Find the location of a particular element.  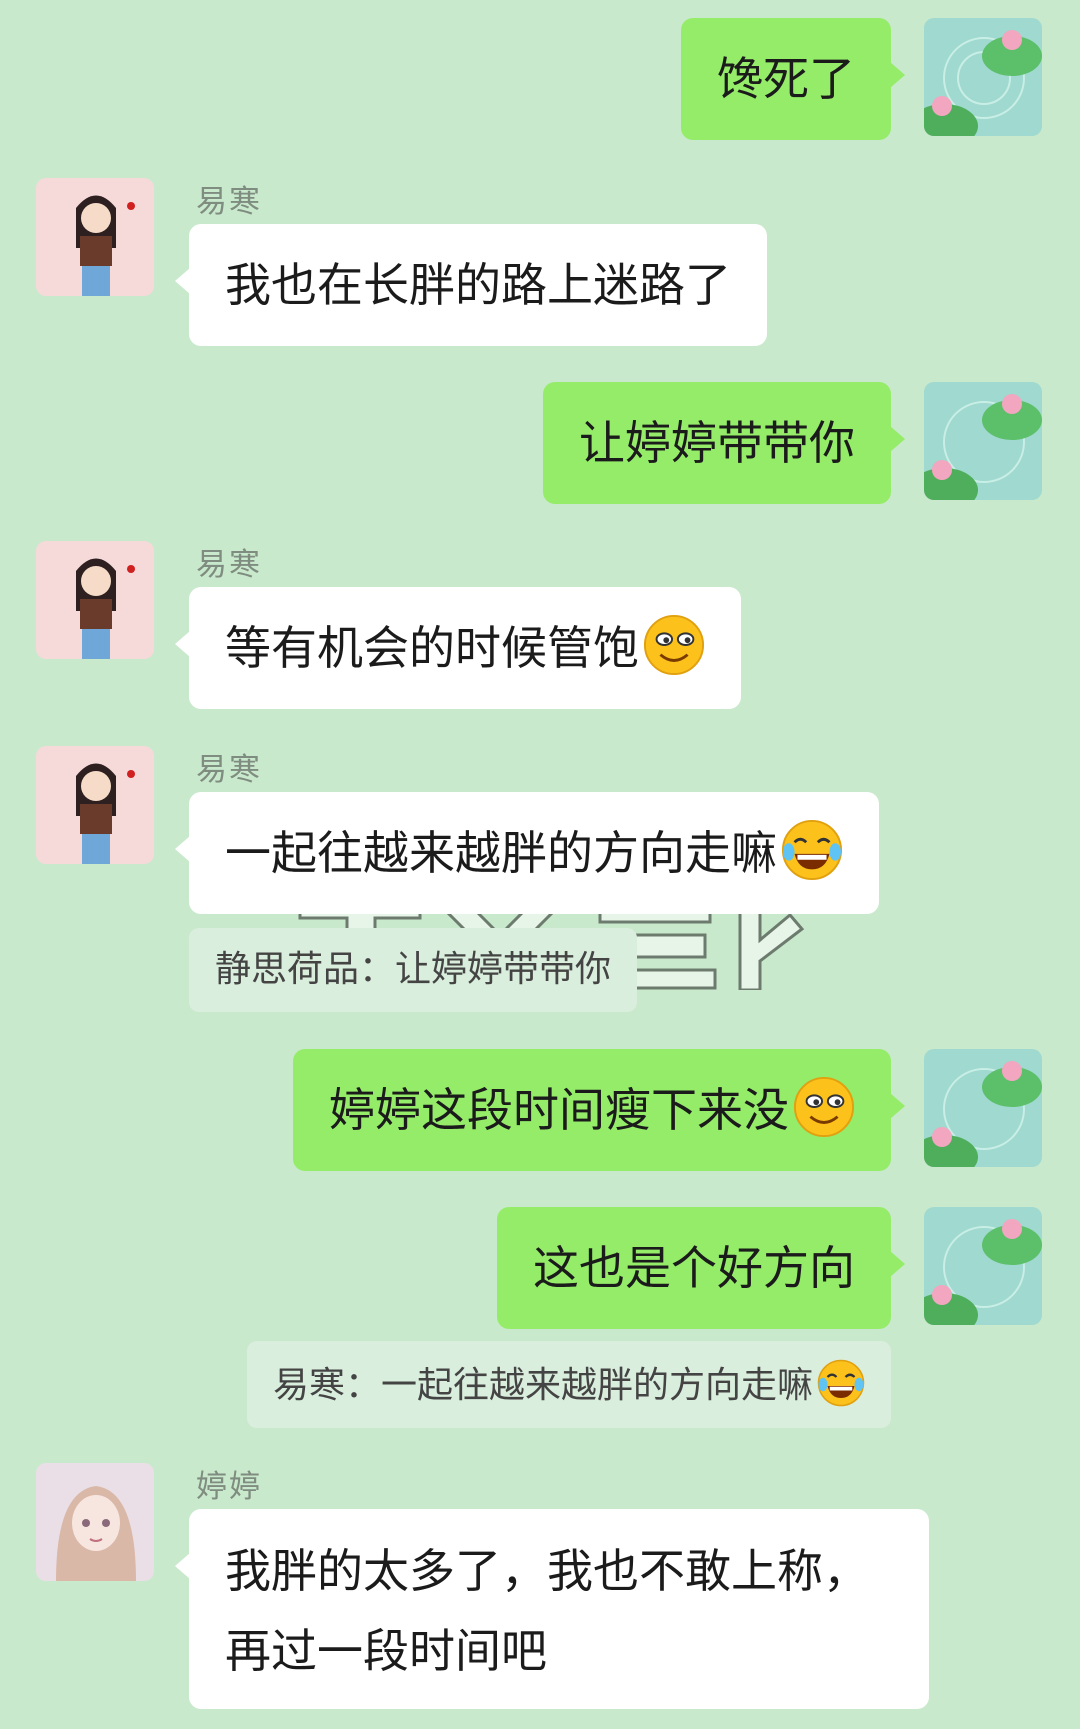

message-text: 我也在长胖的路上迷路了 is located at coordinates (478, 285).